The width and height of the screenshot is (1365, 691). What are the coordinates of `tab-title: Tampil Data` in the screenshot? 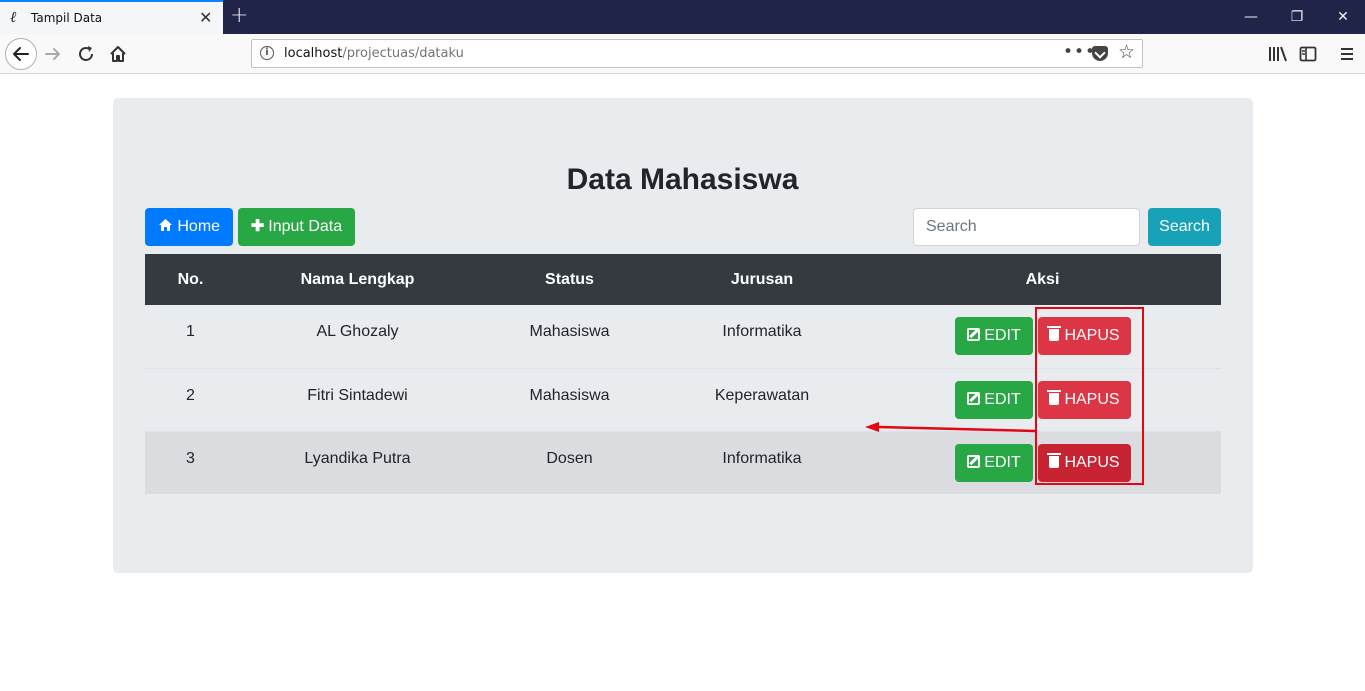 It's located at (67, 18).